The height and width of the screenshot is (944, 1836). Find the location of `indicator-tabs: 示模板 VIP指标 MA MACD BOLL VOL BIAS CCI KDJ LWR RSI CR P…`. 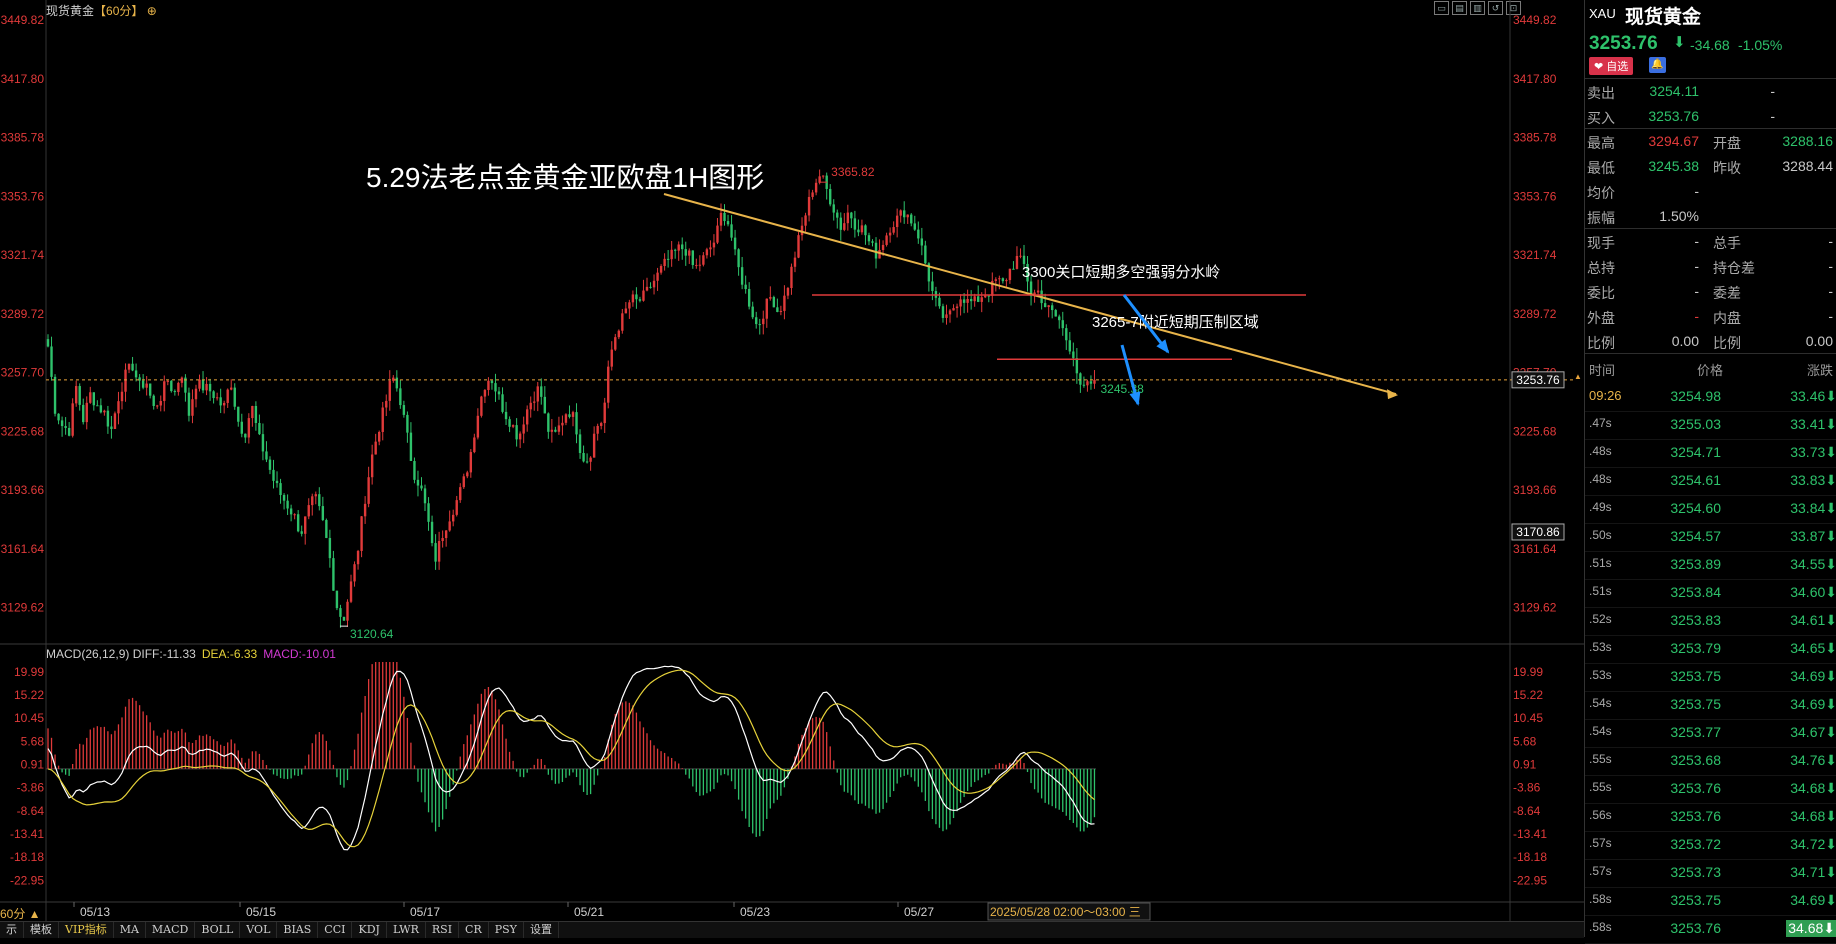

indicator-tabs: 示模板 VIP指标 MA MACD BOLL VOL BIAS CCI KDJ LWR RSI CR P… is located at coordinates (792, 929).